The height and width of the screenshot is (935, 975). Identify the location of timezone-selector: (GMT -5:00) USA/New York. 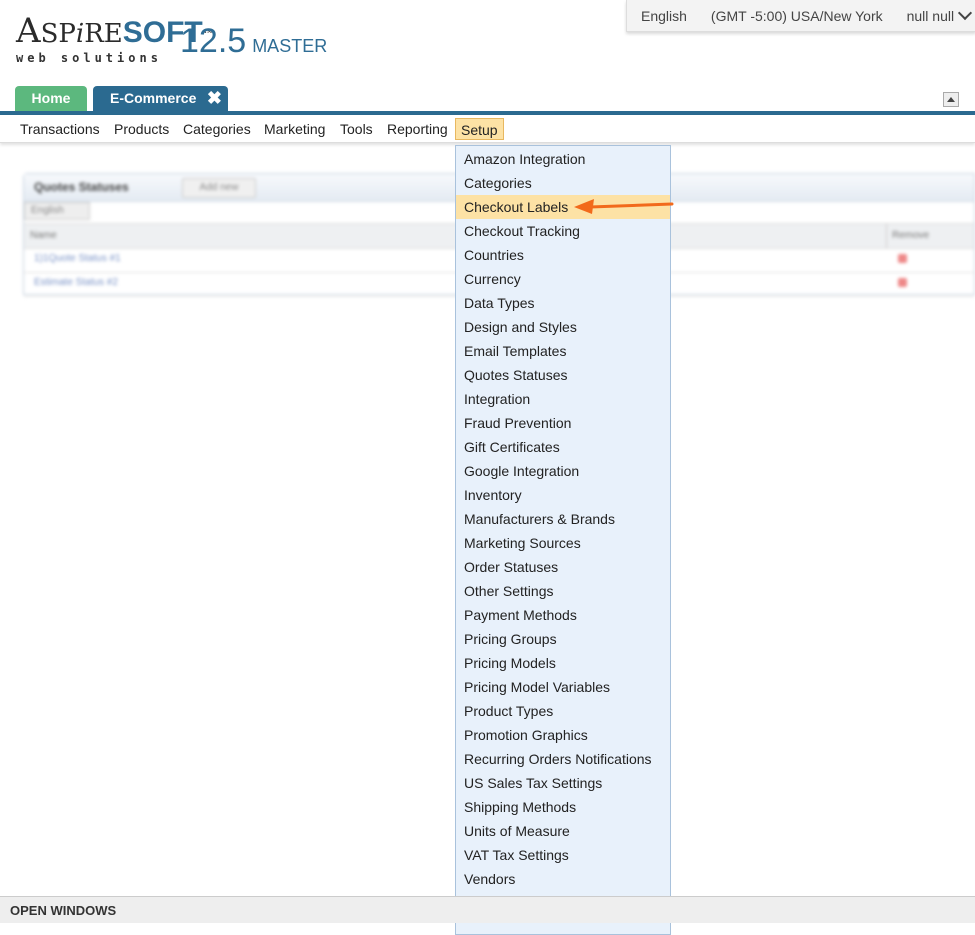
(785, 16).